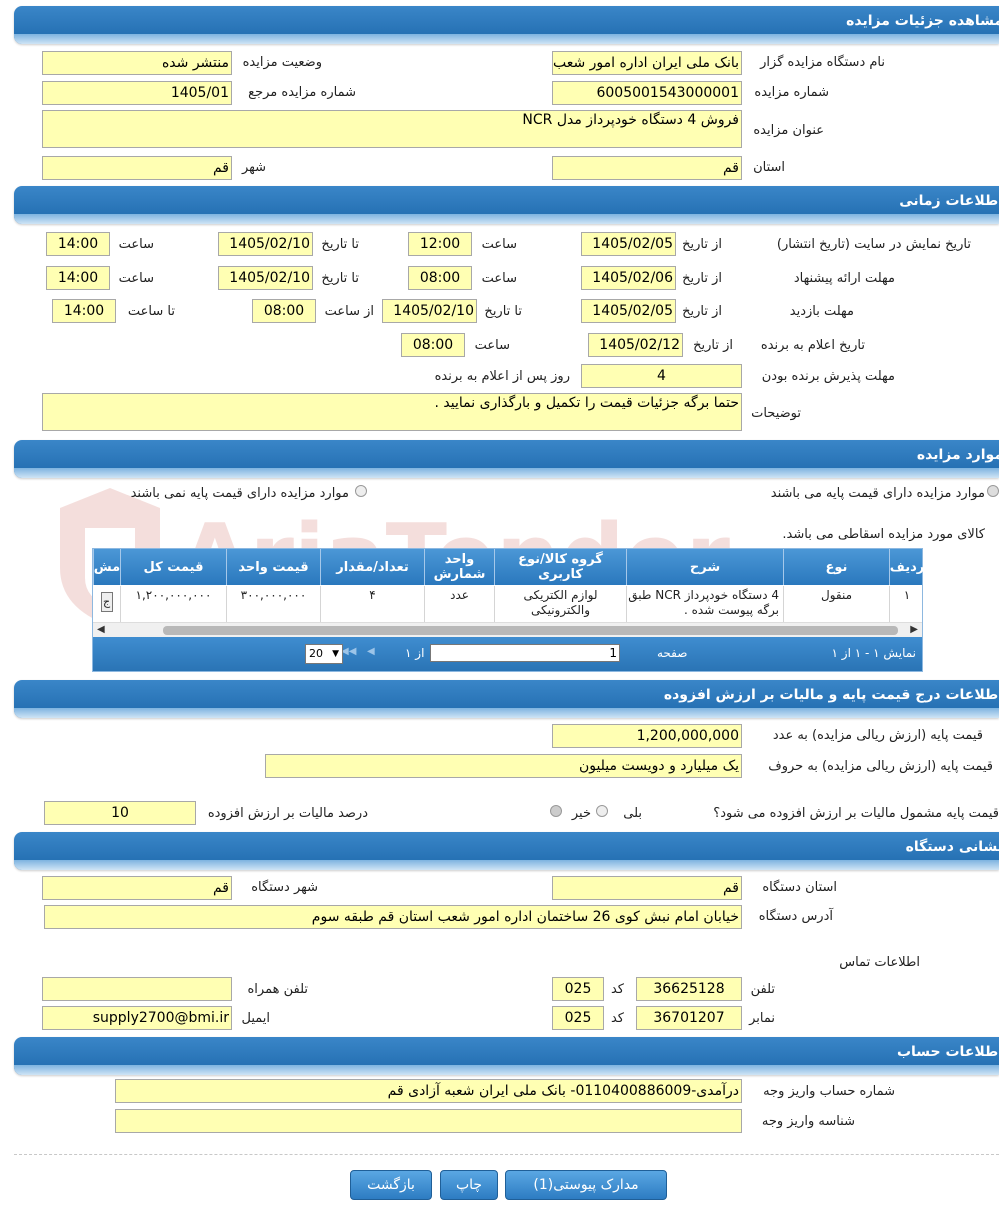  Describe the element at coordinates (499, 278) in the screenshot. I see `offer-from-time-label: ساعت` at that location.